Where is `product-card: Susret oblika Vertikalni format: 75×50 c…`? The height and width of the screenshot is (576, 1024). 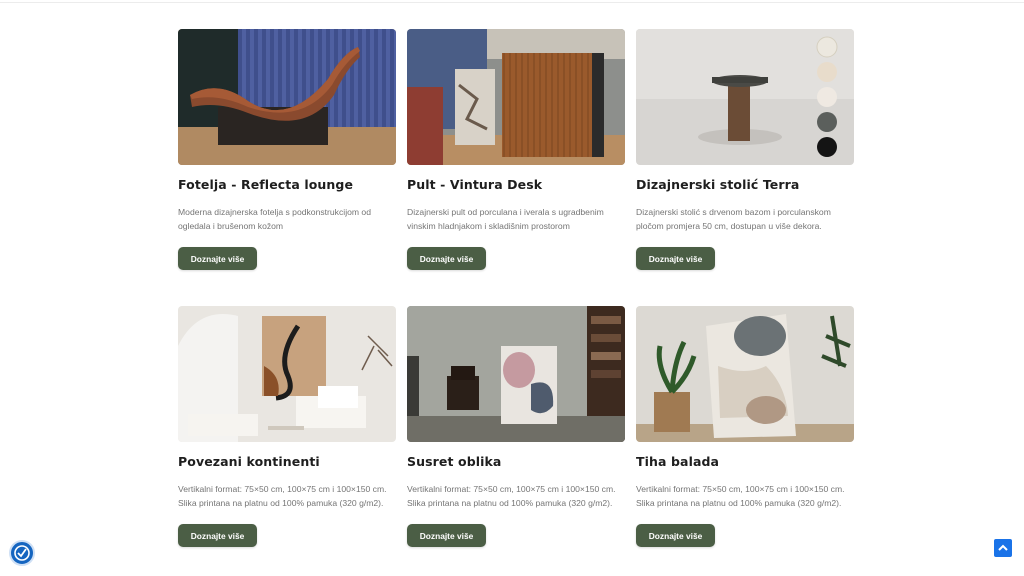
product-card: Susret oblika Vertikalni format: 75×50 c… is located at coordinates (516, 426).